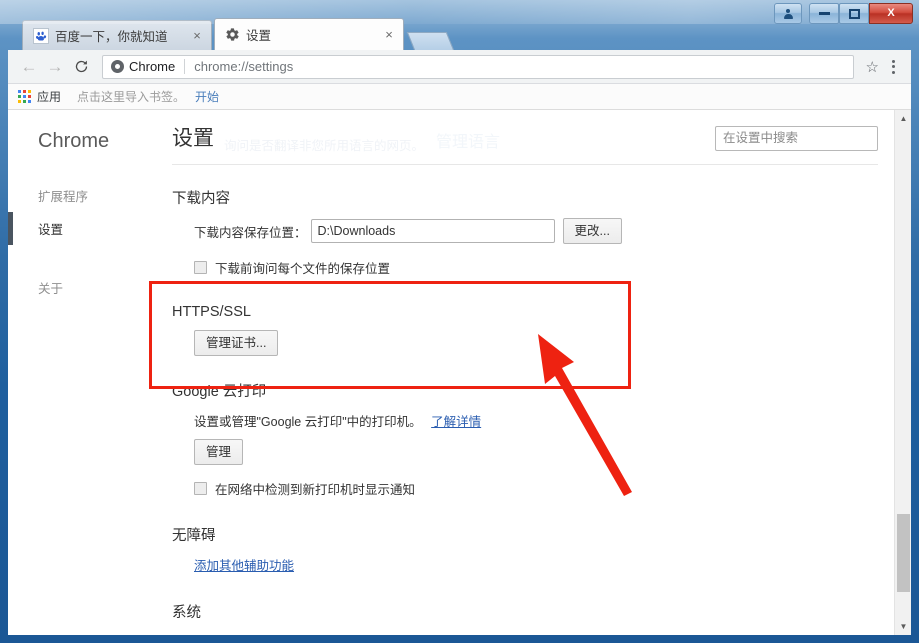  I want to click on close-icon: X, so click(891, 13).